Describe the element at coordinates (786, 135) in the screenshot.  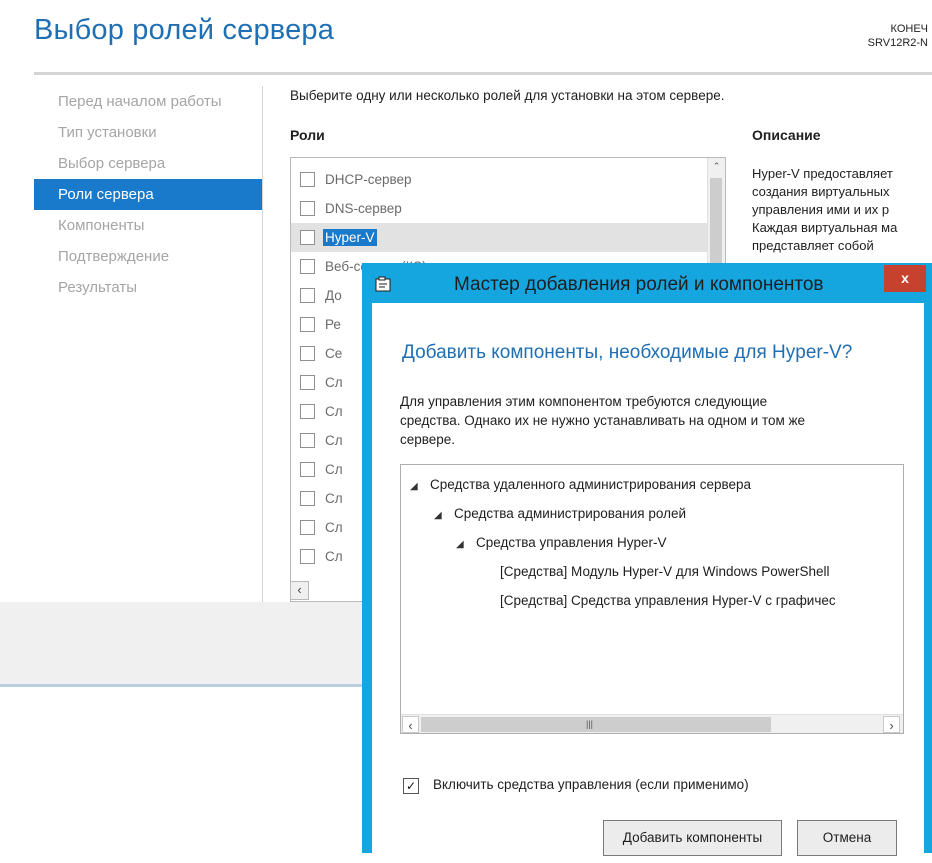
I see `description-heading: Описание` at that location.